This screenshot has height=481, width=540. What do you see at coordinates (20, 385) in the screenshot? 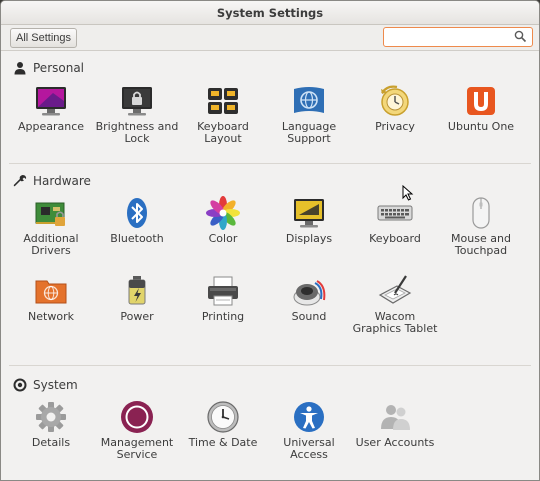
I see `system-icon` at bounding box center [20, 385].